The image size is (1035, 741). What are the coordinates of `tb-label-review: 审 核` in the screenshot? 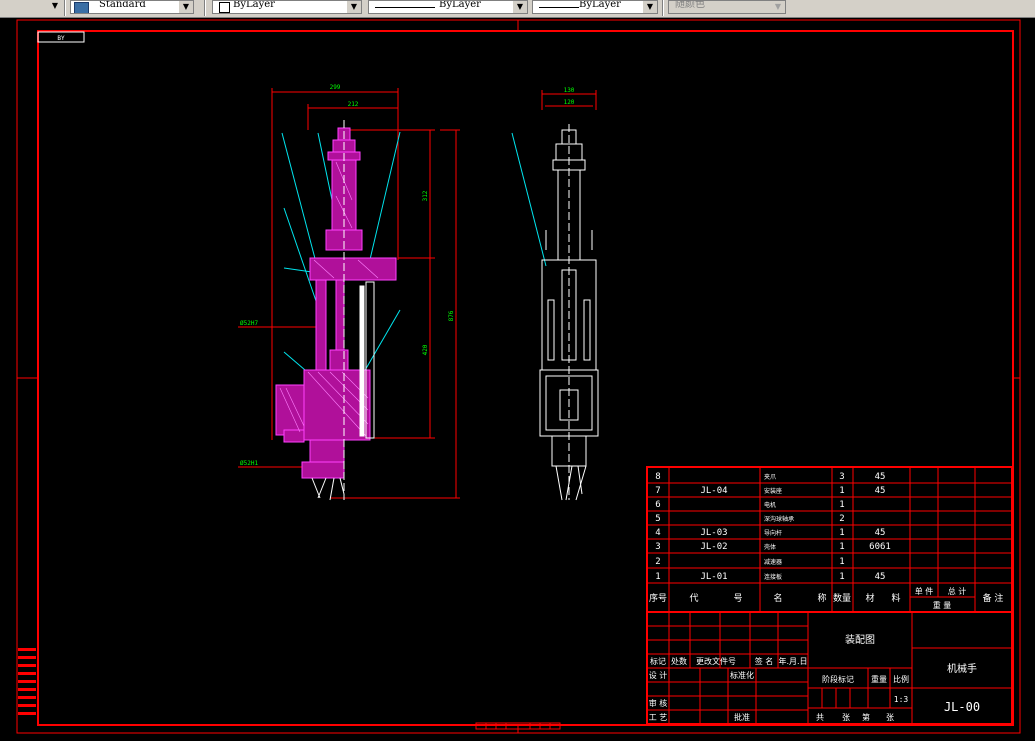 It's located at (658, 703).